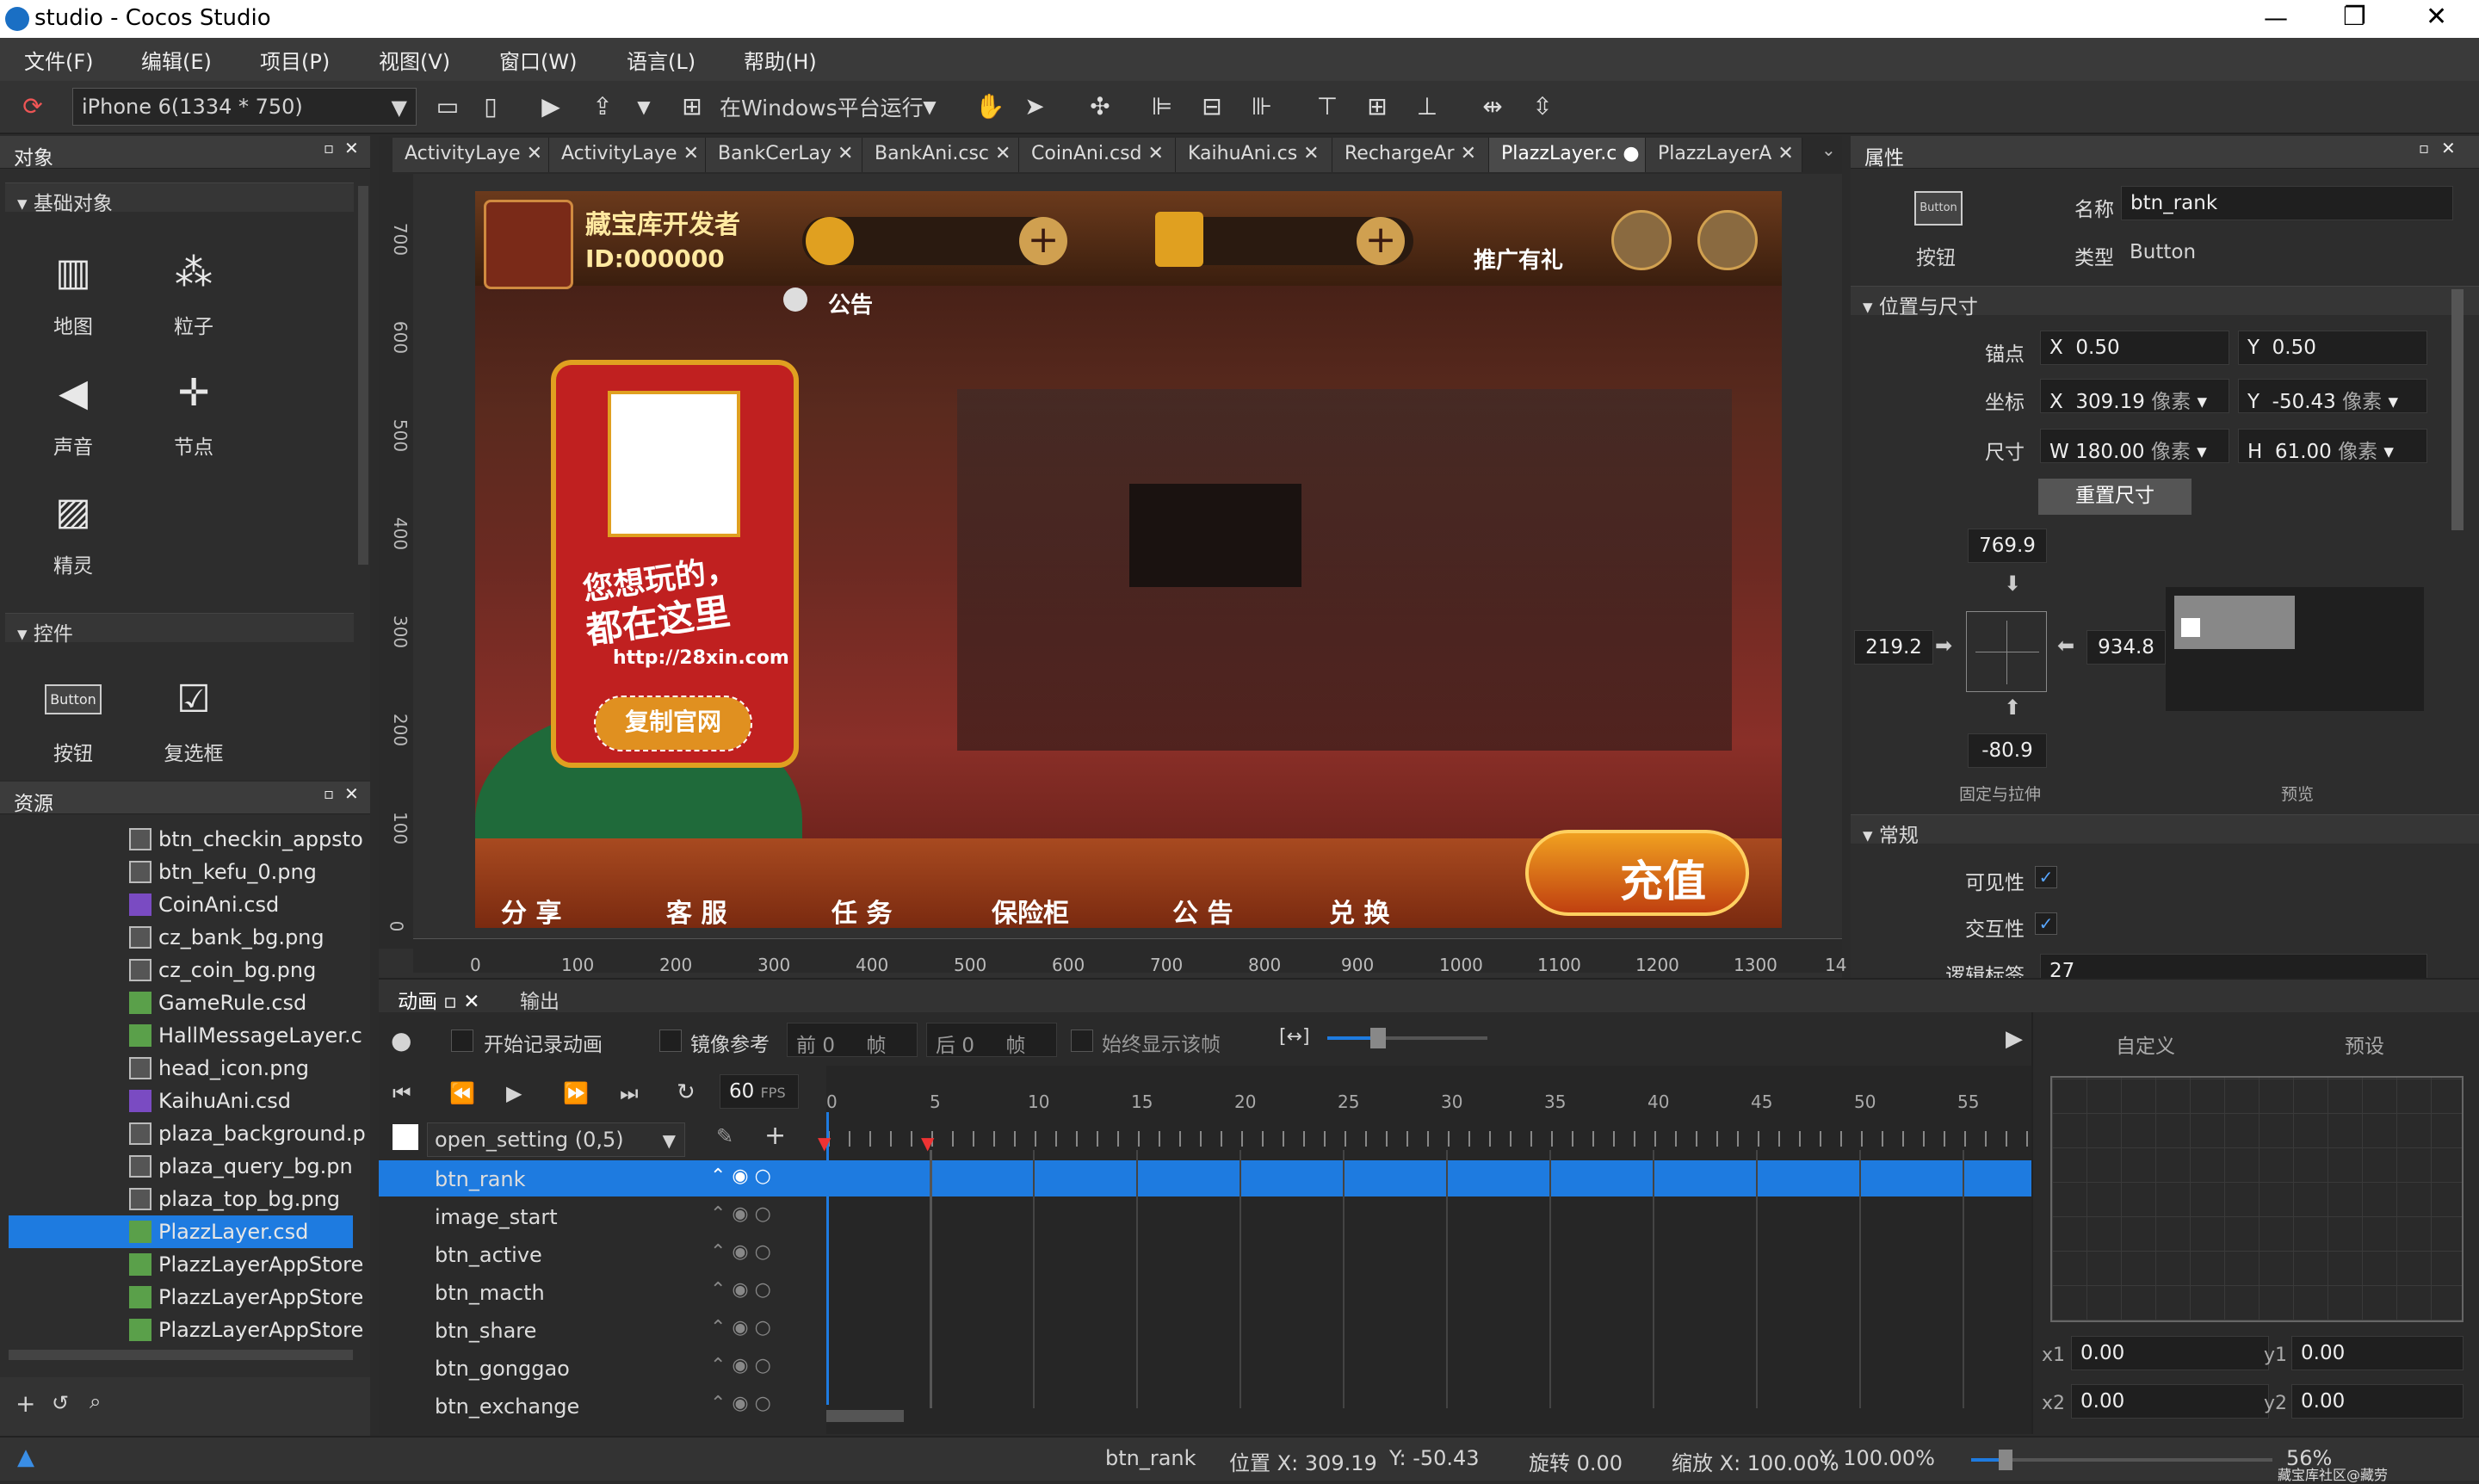 This screenshot has width=2479, height=1484. I want to click on publish-icon: ⇪, so click(602, 107).